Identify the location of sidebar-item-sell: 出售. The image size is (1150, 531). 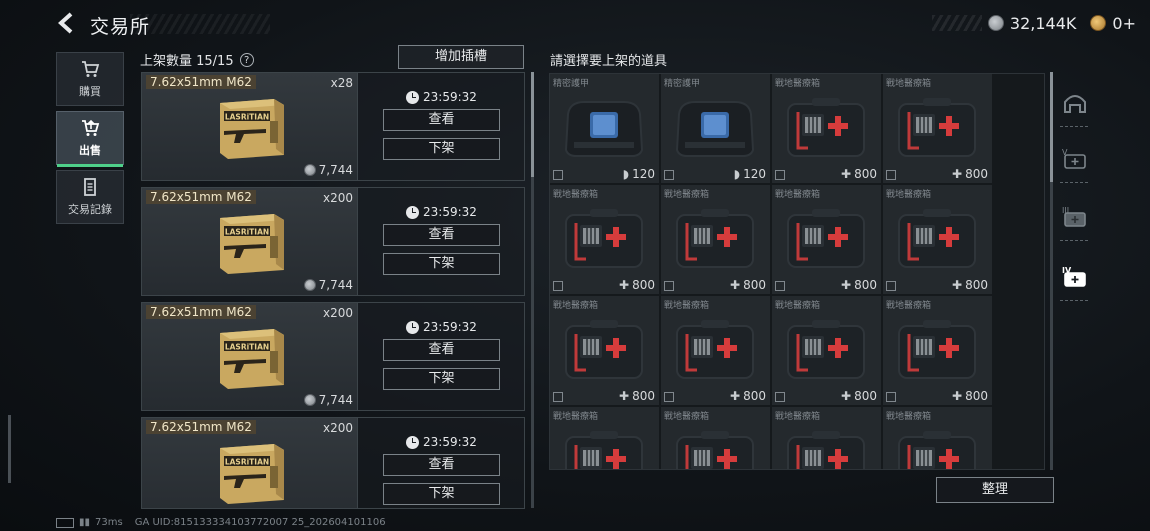
(90, 139).